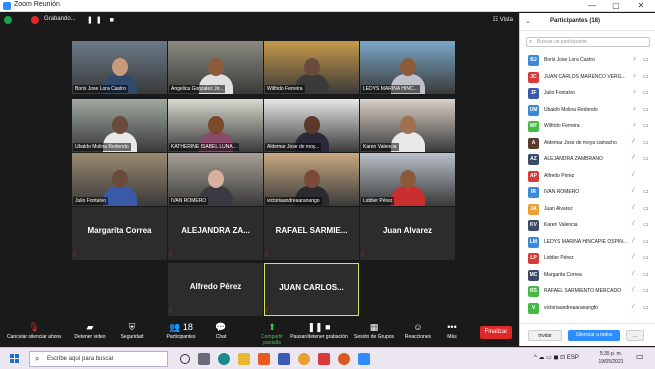 This screenshot has height=369, width=655. What do you see at coordinates (304, 359) in the screenshot?
I see `chrome-icon` at bounding box center [304, 359].